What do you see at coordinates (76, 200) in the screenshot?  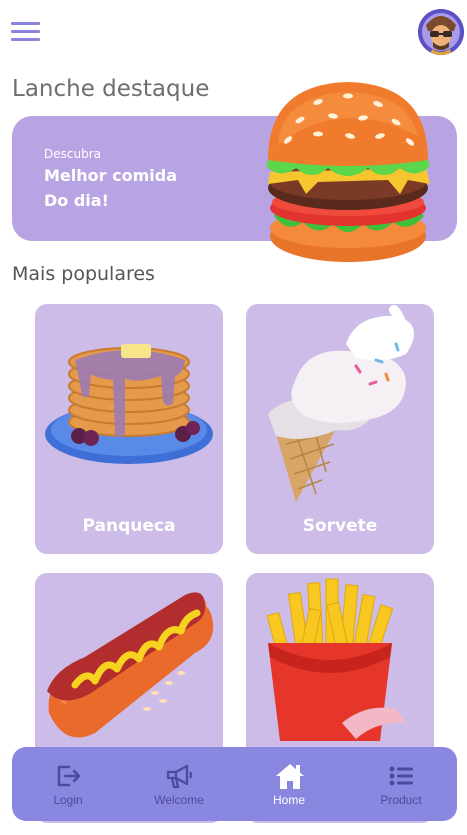 I see `featured-headline-line2: Do dia!` at bounding box center [76, 200].